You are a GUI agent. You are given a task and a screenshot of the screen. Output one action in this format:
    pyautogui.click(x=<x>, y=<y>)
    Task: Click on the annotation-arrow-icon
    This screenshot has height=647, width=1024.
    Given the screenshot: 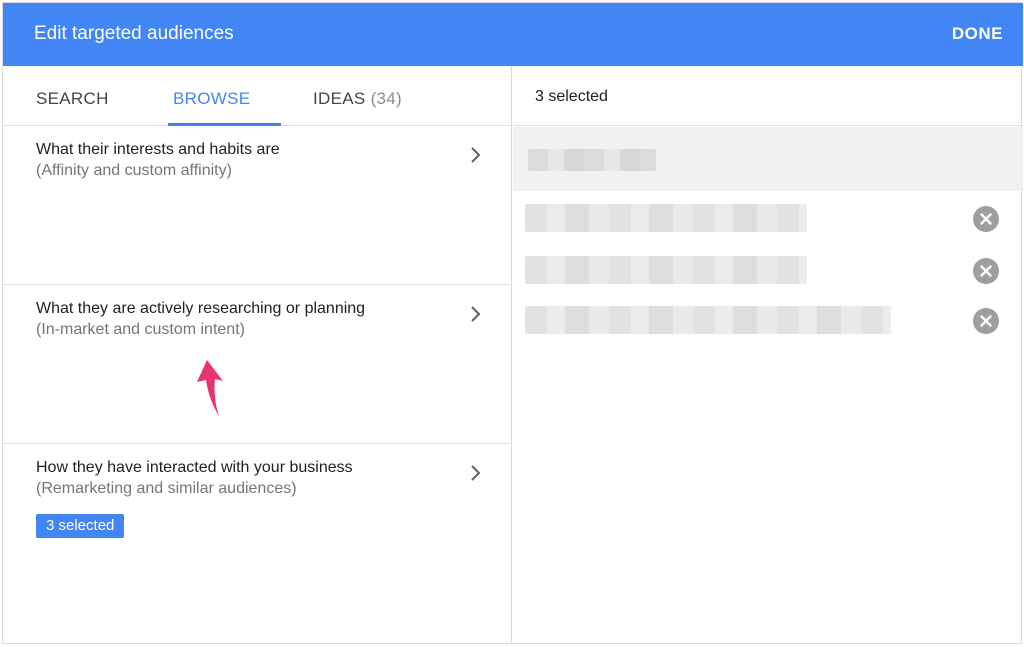 What is the action you would take?
    pyautogui.click(x=210, y=388)
    